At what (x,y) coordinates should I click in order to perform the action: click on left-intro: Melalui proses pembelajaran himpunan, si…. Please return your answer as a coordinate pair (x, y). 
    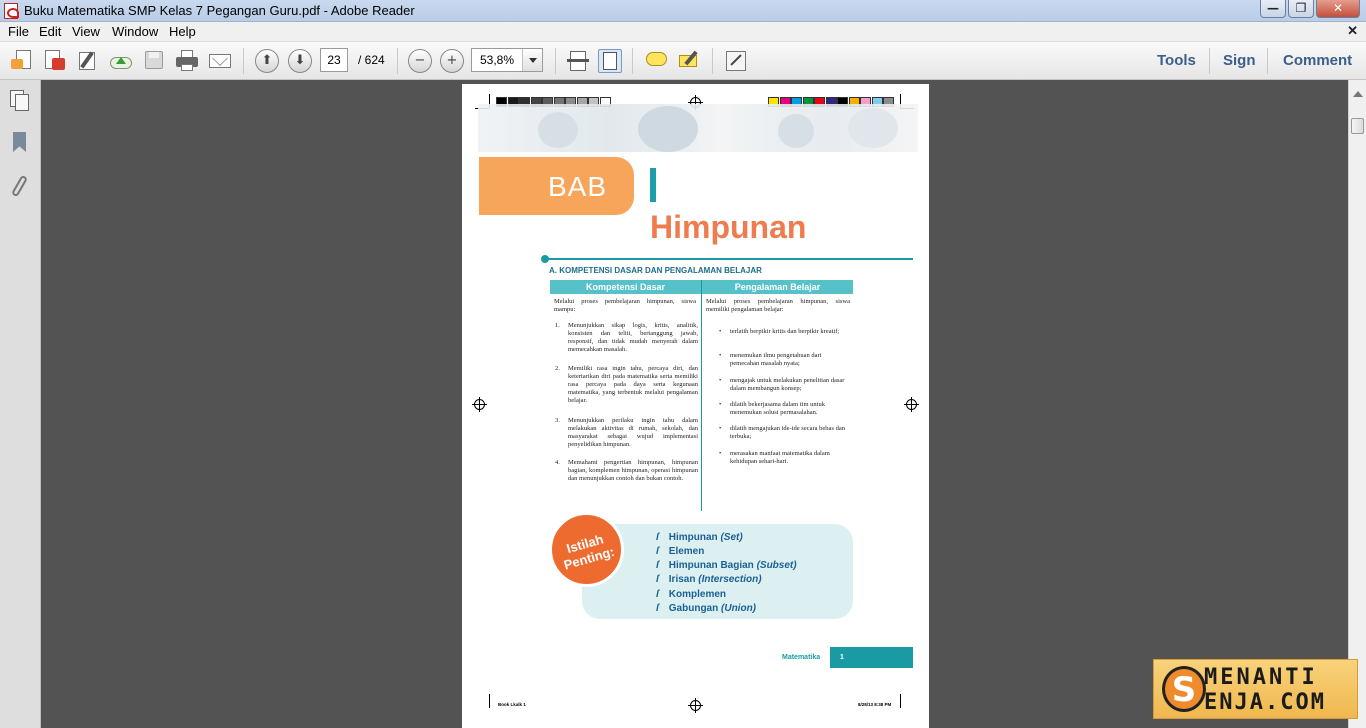
    Looking at the image, I should click on (625, 305).